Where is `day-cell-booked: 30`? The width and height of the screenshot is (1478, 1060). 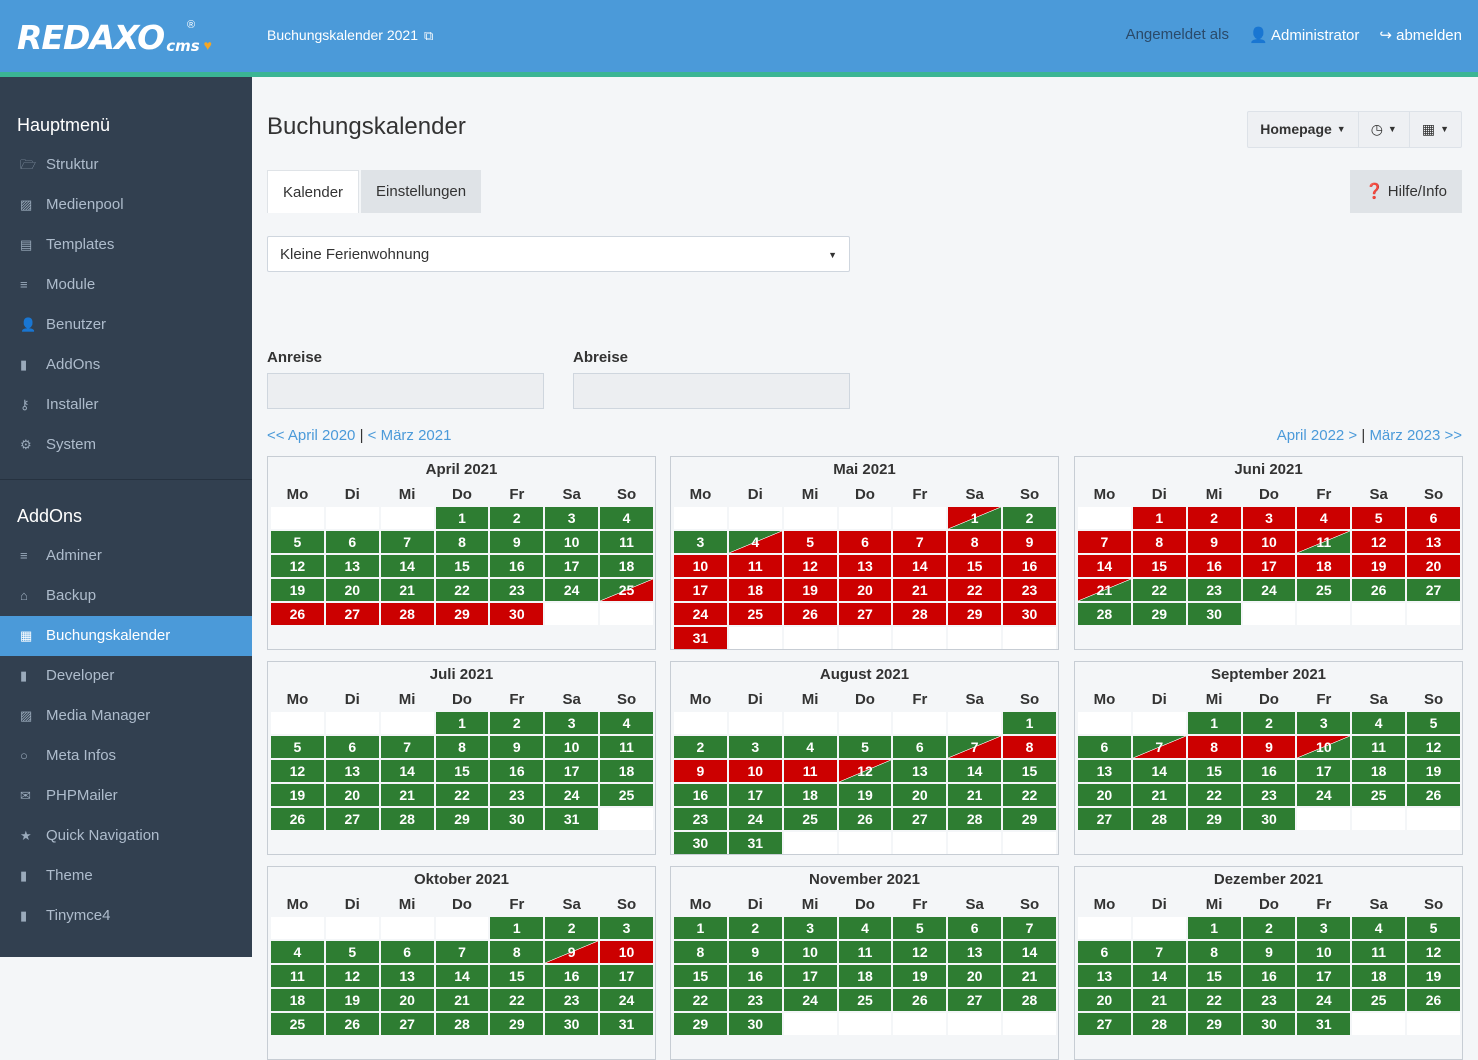 day-cell-booked: 30 is located at coordinates (1029, 614).